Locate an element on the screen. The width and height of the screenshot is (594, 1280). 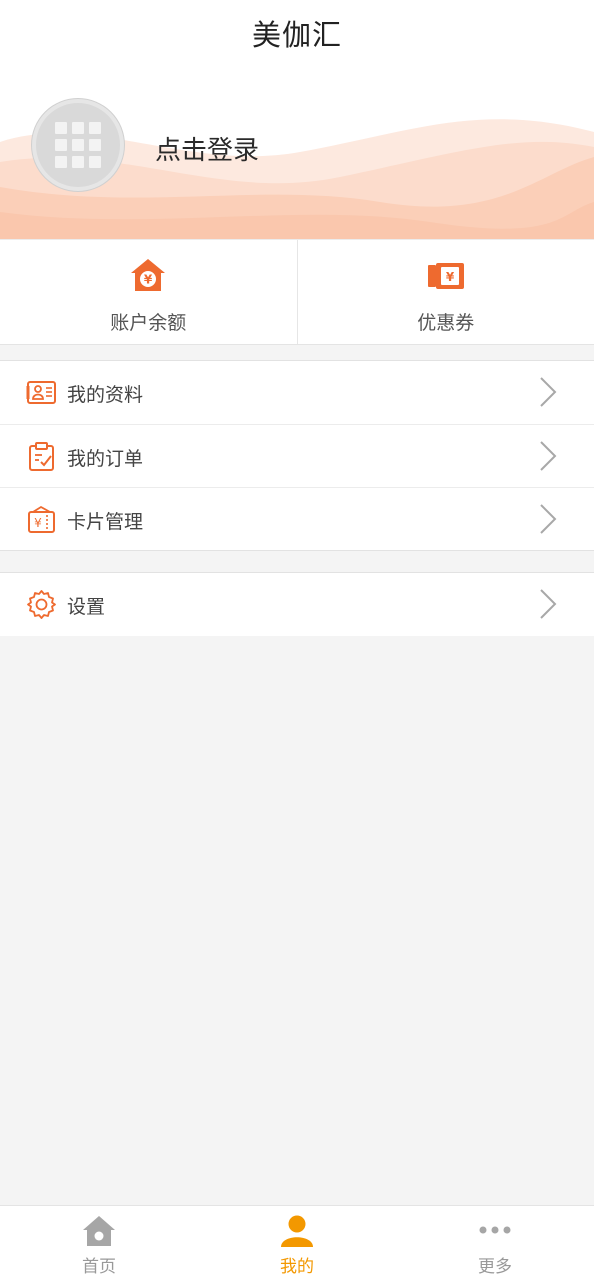
account-balance-button: ¥ 账户余额 is located at coordinates (148, 292).